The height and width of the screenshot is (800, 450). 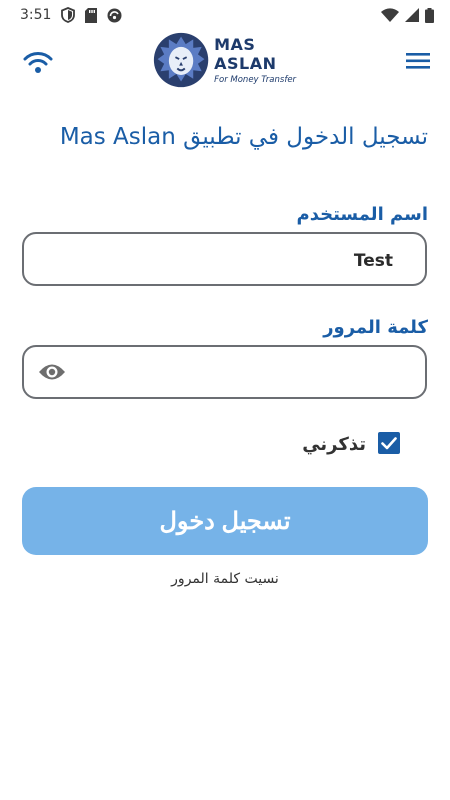 What do you see at coordinates (373, 261) in the screenshot?
I see `username-value: Test` at bounding box center [373, 261].